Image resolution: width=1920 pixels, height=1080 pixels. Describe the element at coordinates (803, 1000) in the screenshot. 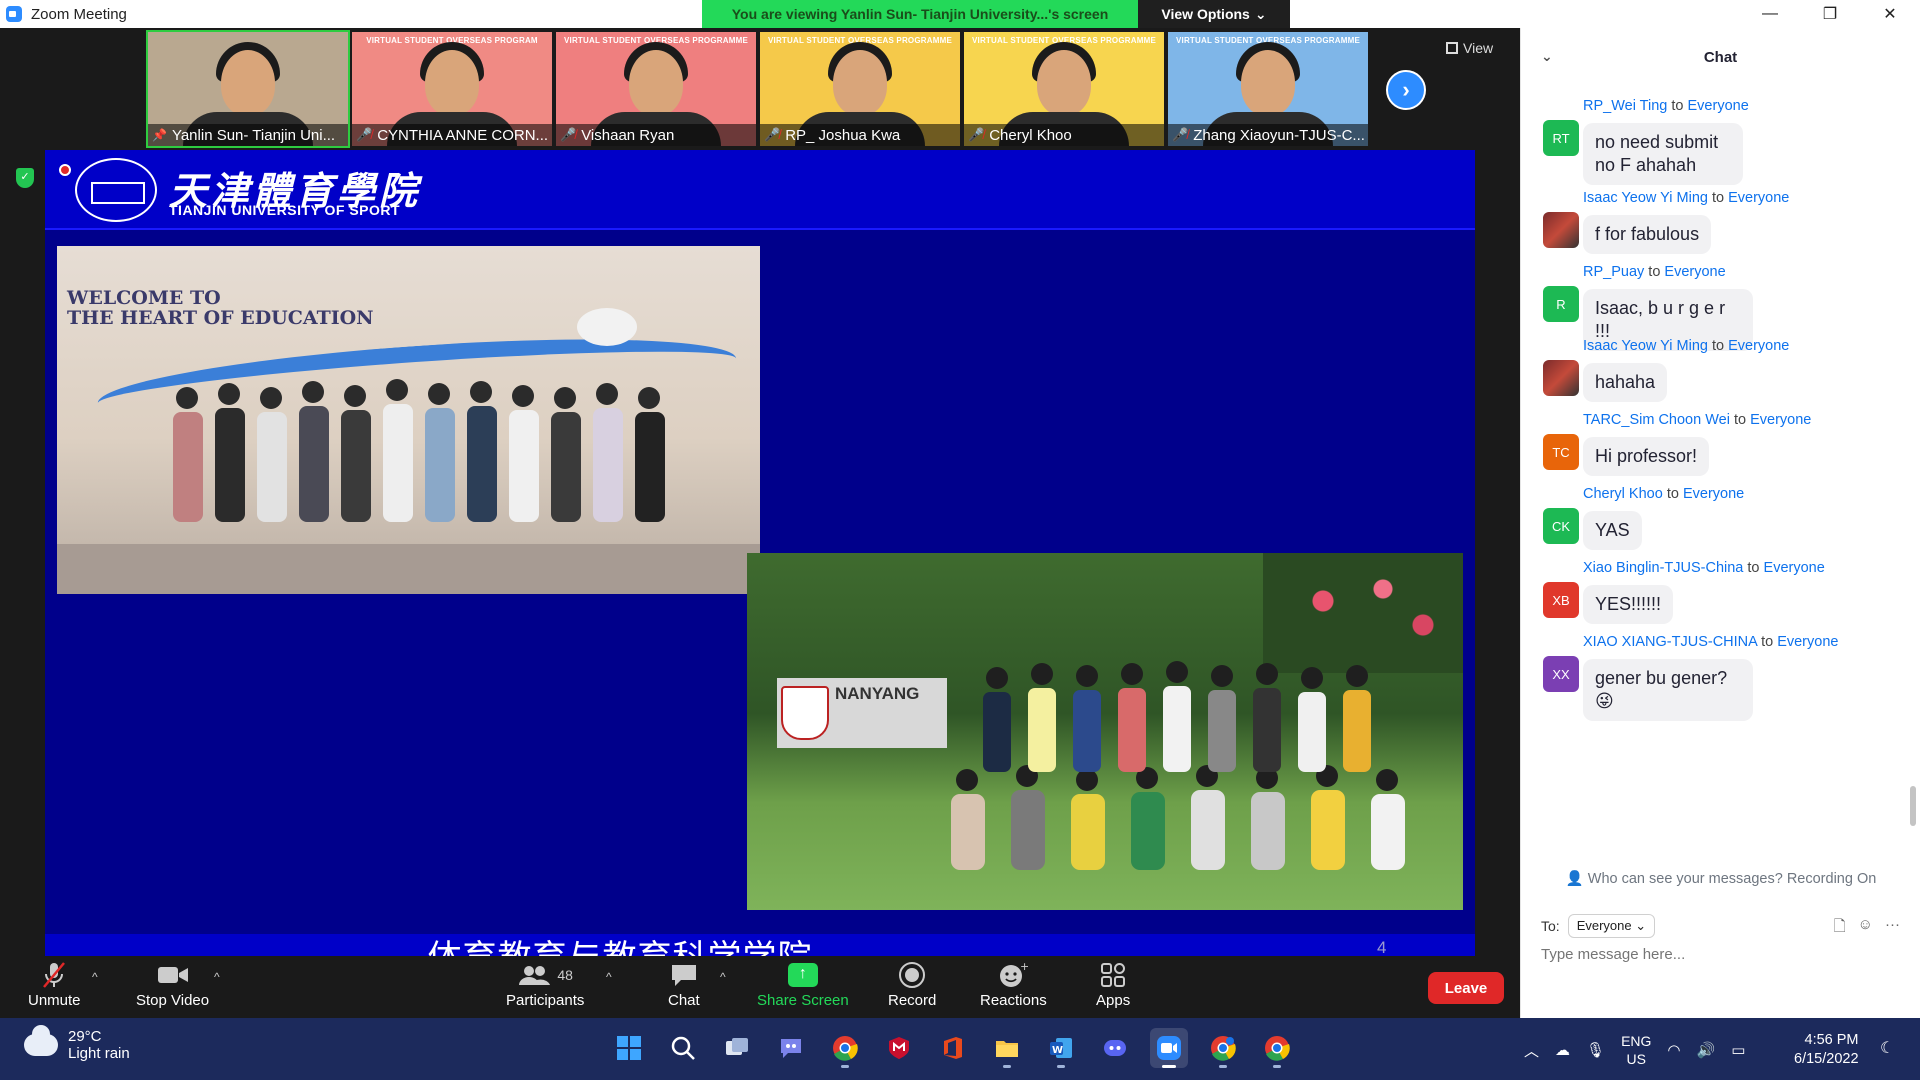

I see `share-screen-label: Share Screen` at that location.